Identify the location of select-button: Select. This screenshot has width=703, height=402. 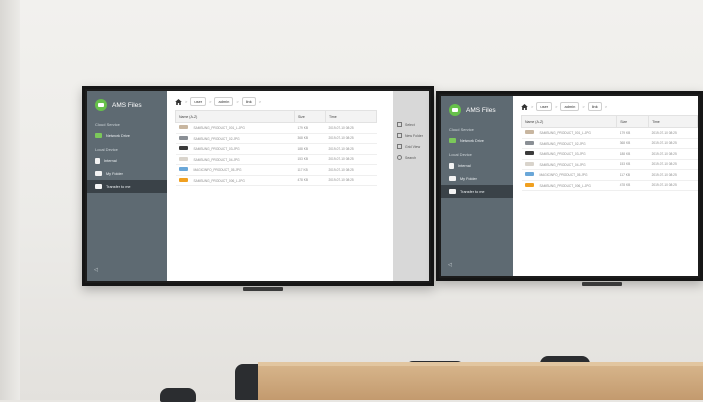
(411, 124).